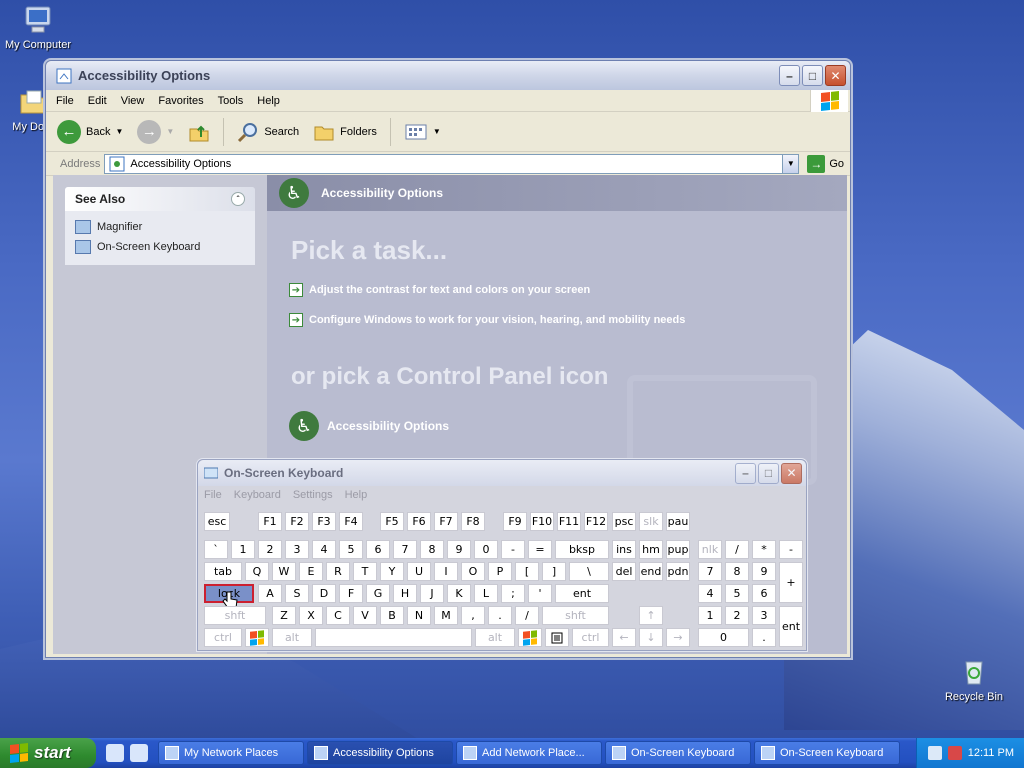 Image resolution: width=1024 pixels, height=768 pixels. Describe the element at coordinates (459, 593) in the screenshot. I see `key-k: K` at that location.